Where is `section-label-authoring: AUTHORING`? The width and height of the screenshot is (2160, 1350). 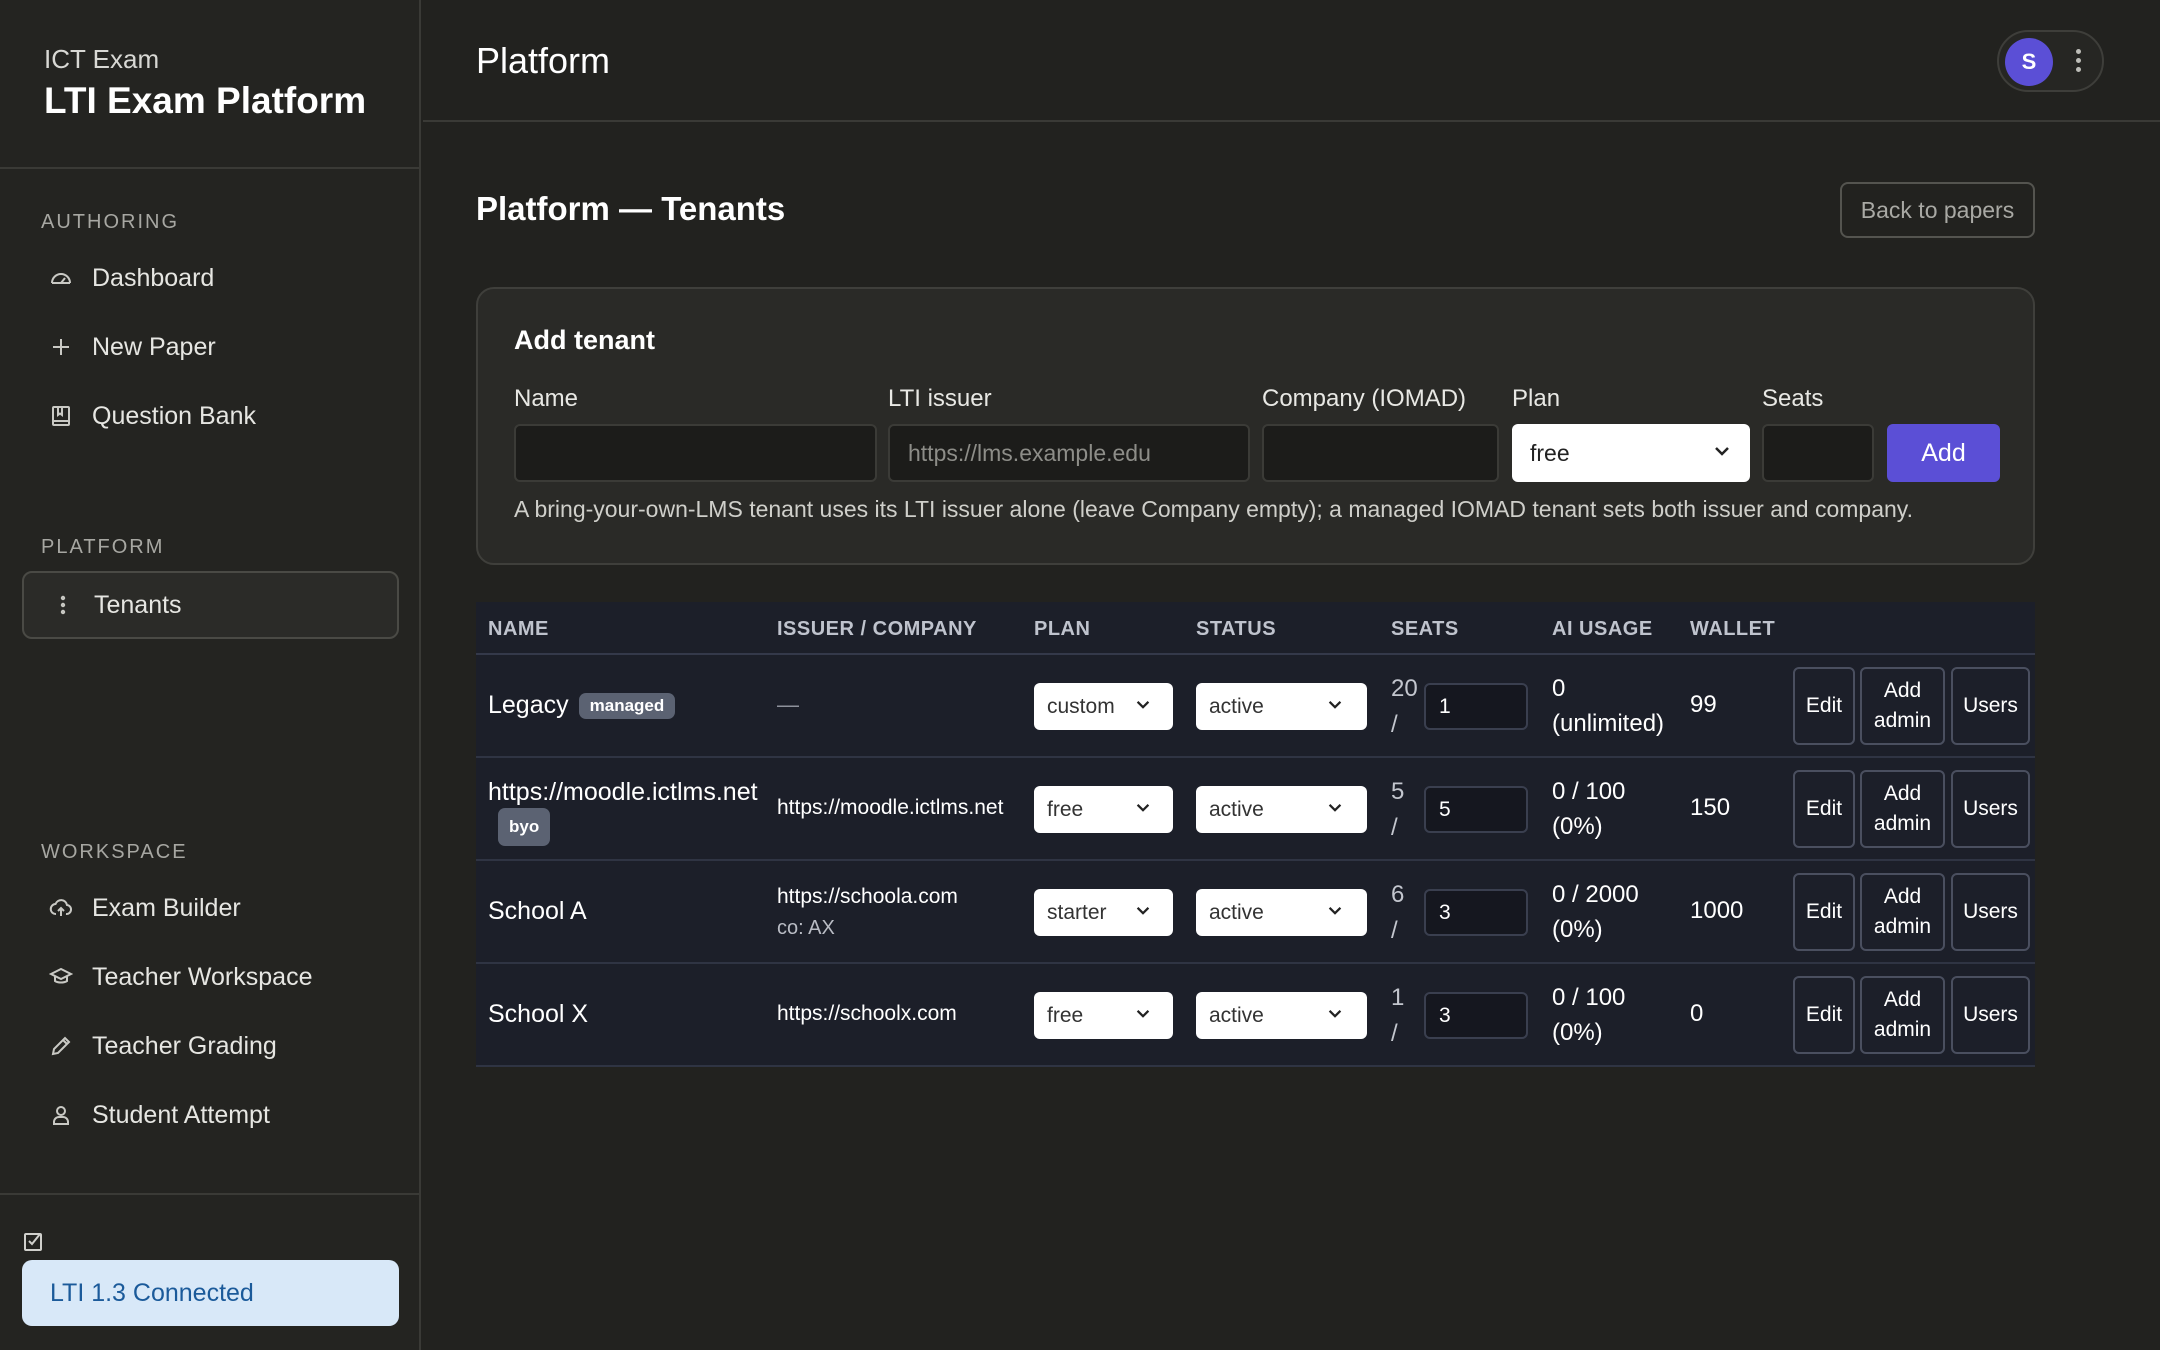 section-label-authoring: AUTHORING is located at coordinates (110, 222).